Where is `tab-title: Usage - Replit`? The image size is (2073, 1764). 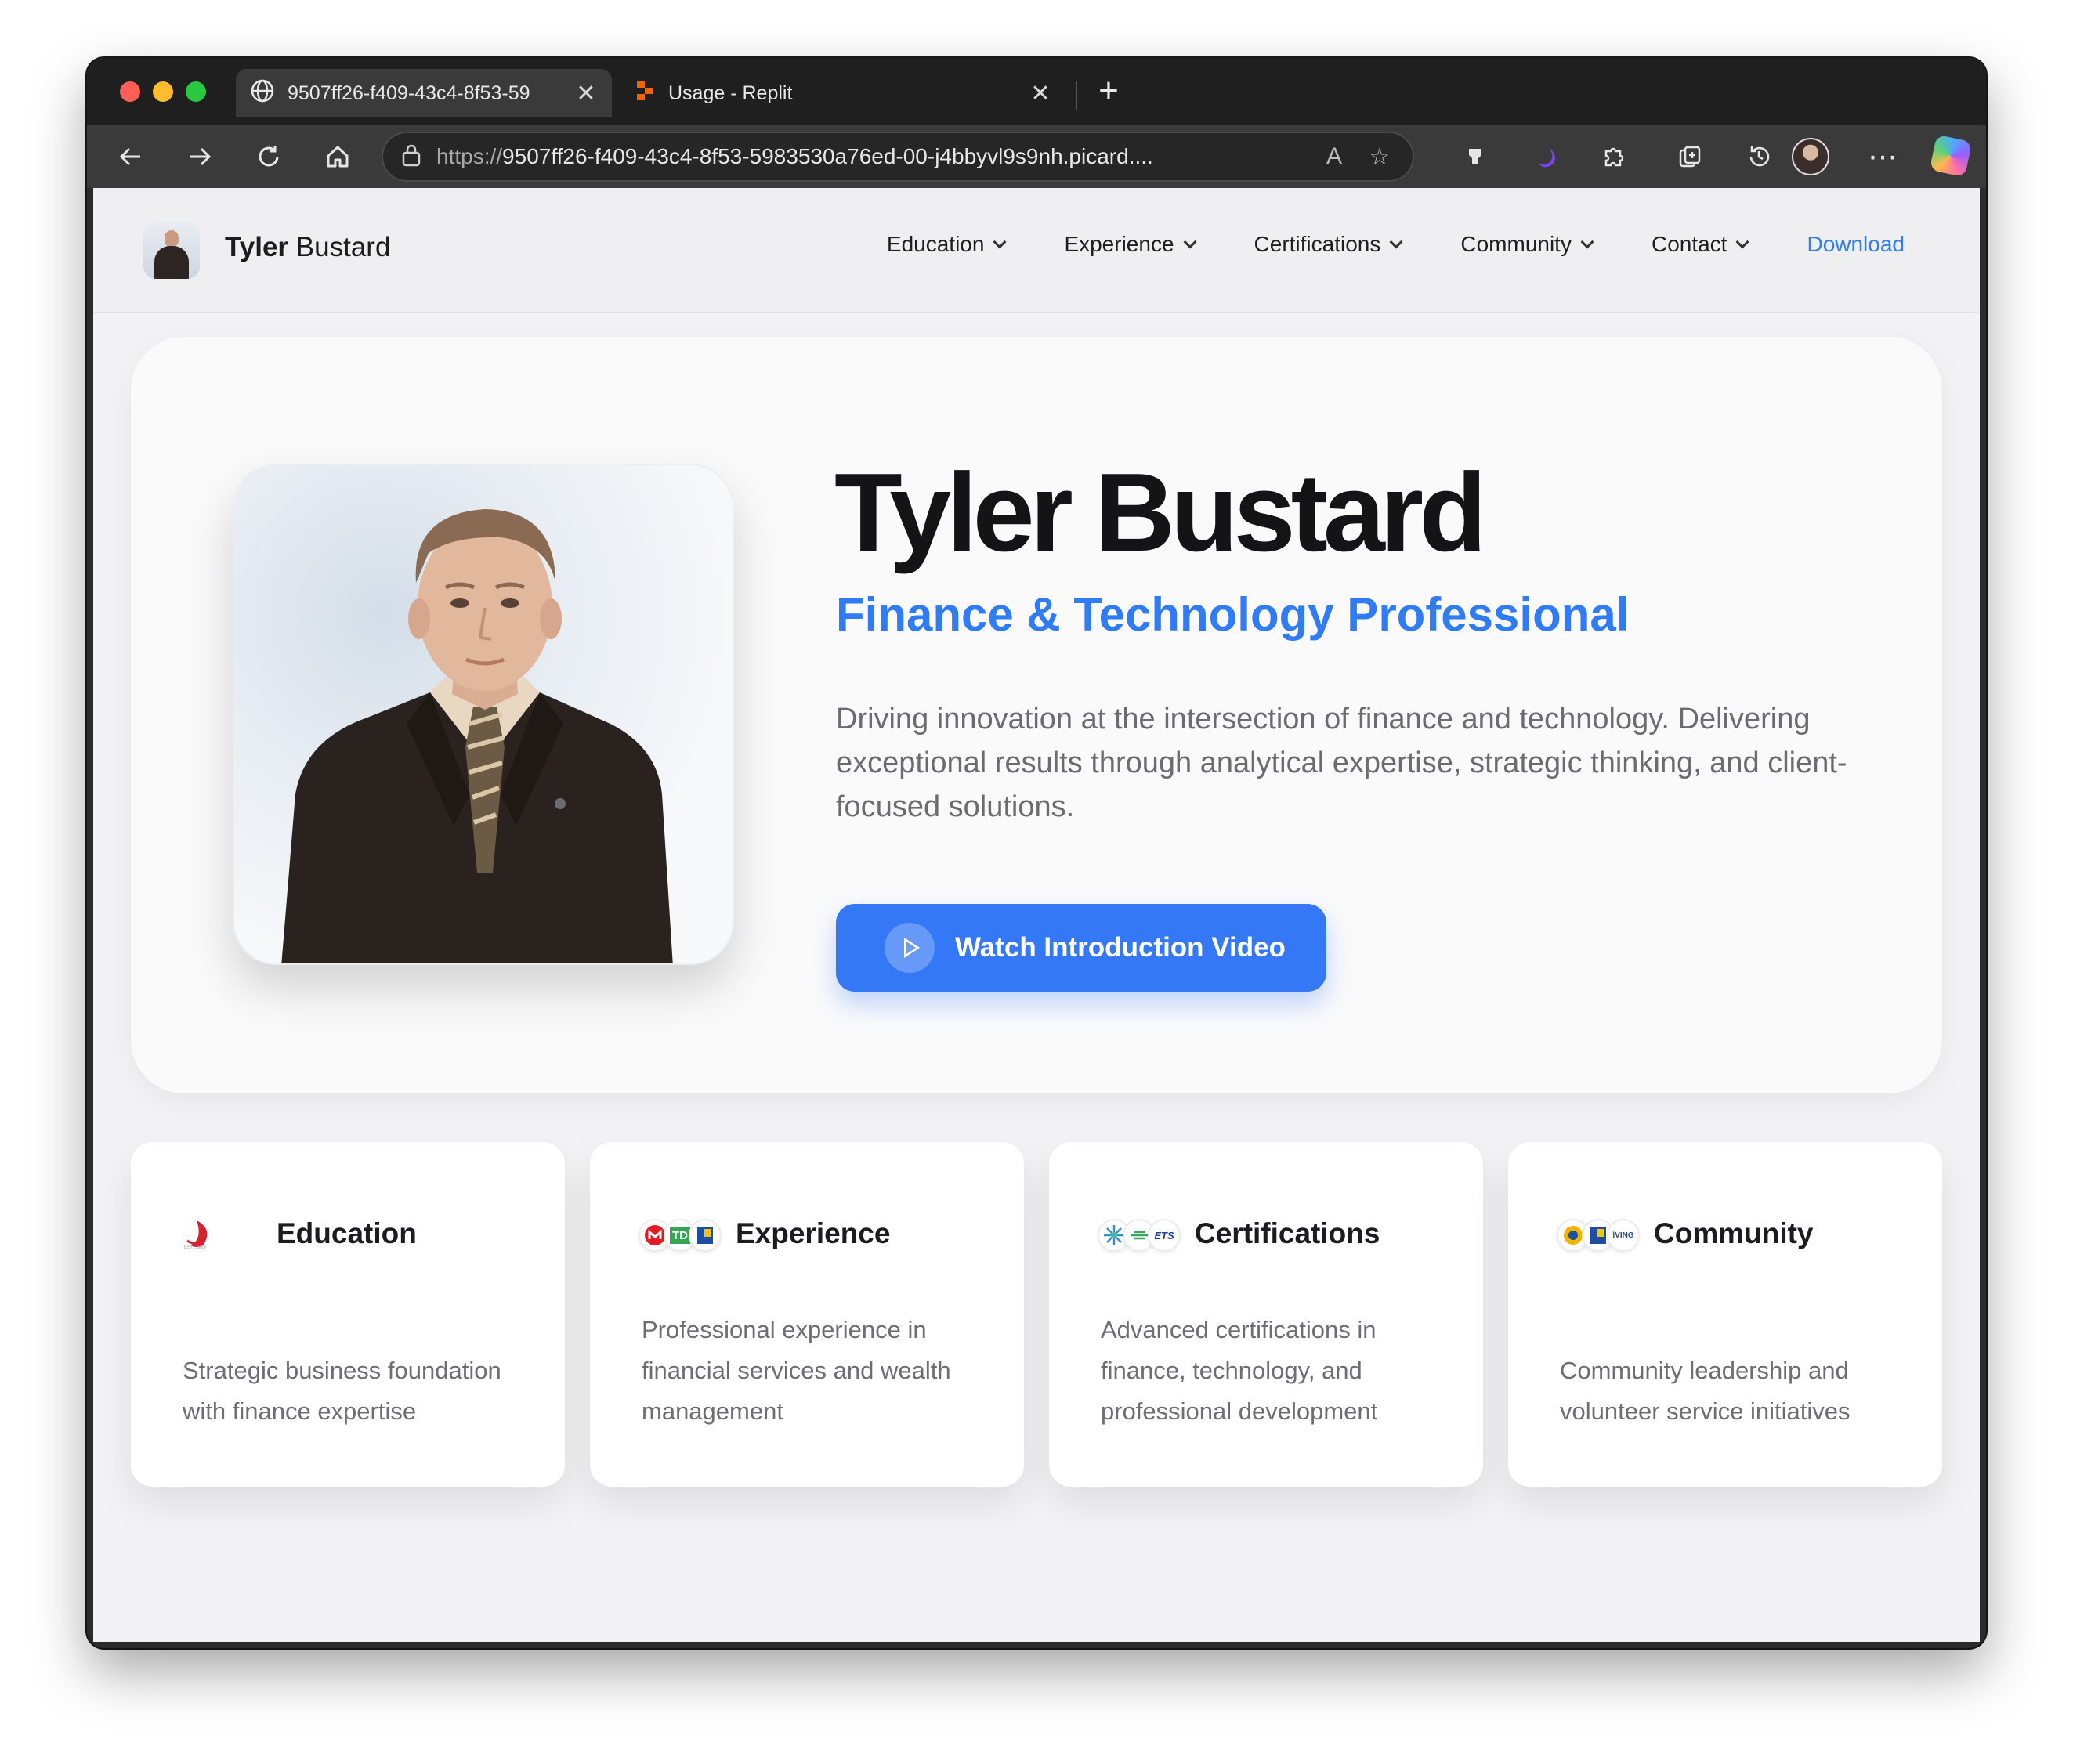 tab-title: Usage - Replit is located at coordinates (730, 92).